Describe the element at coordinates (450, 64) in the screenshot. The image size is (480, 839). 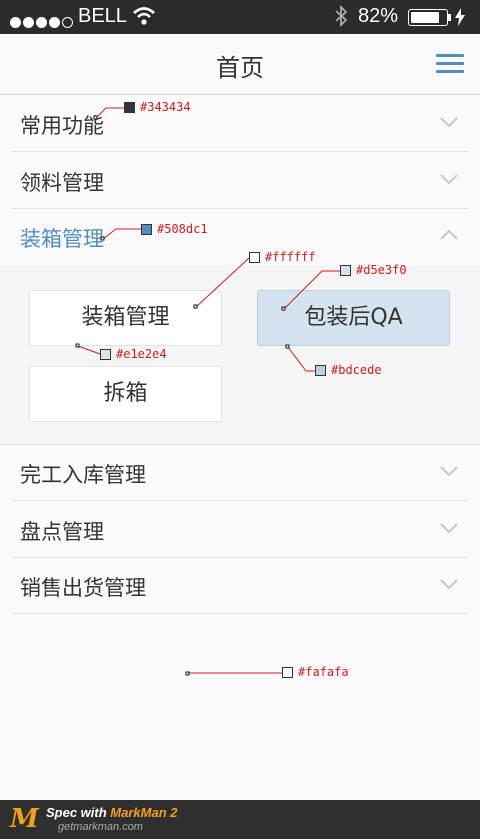
I see `hamburger-menu-icon` at that location.